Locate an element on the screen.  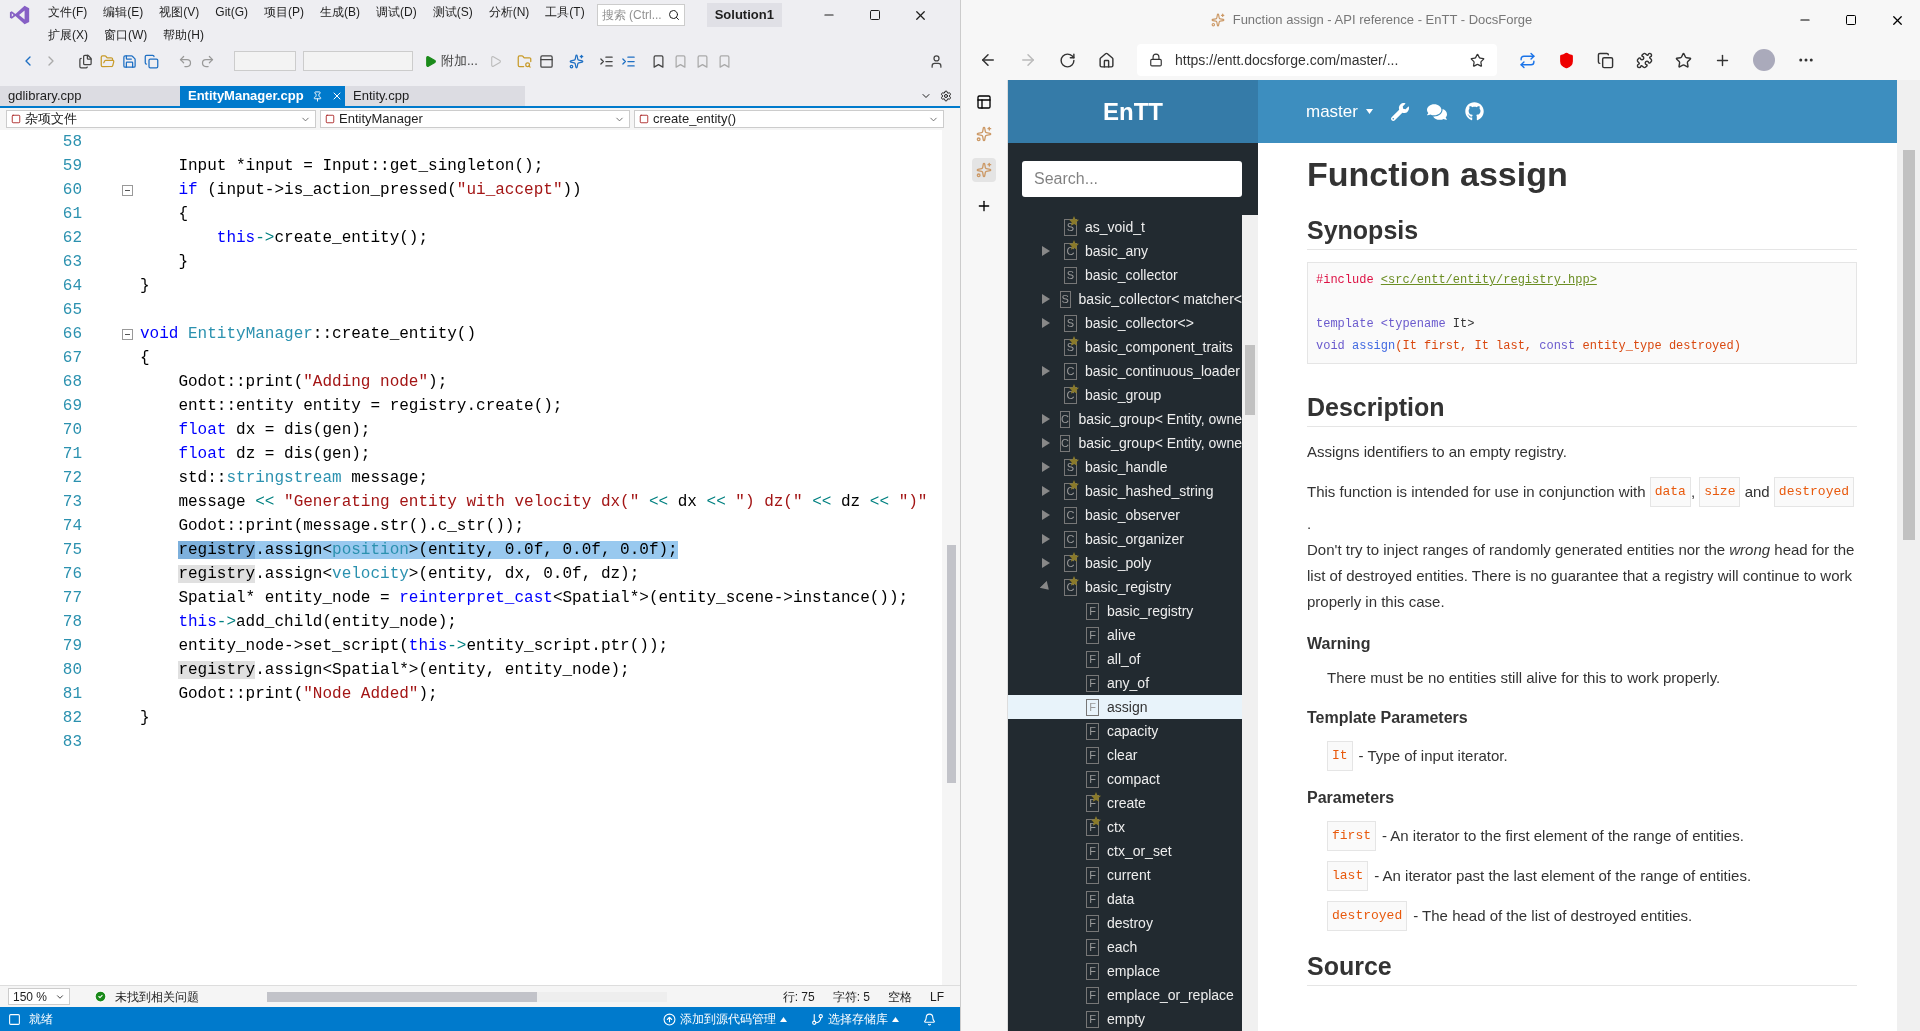
tree-item: F emplace is located at coordinates (1125, 971).